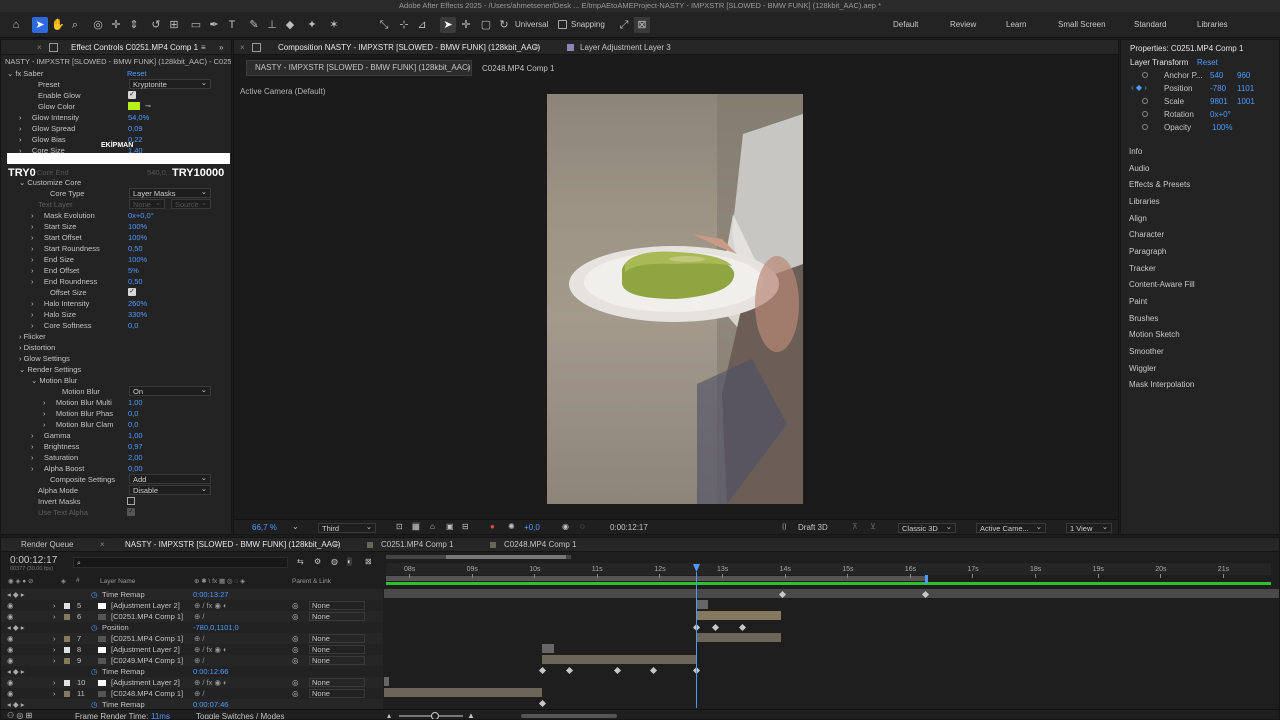  What do you see at coordinates (192, 682) in the screenshot?
I see `layer-row: ◉ › 10 [Adjustment Layer 2] ⊕ / fx ◉ ◐ ◎ None` at bounding box center [192, 682].